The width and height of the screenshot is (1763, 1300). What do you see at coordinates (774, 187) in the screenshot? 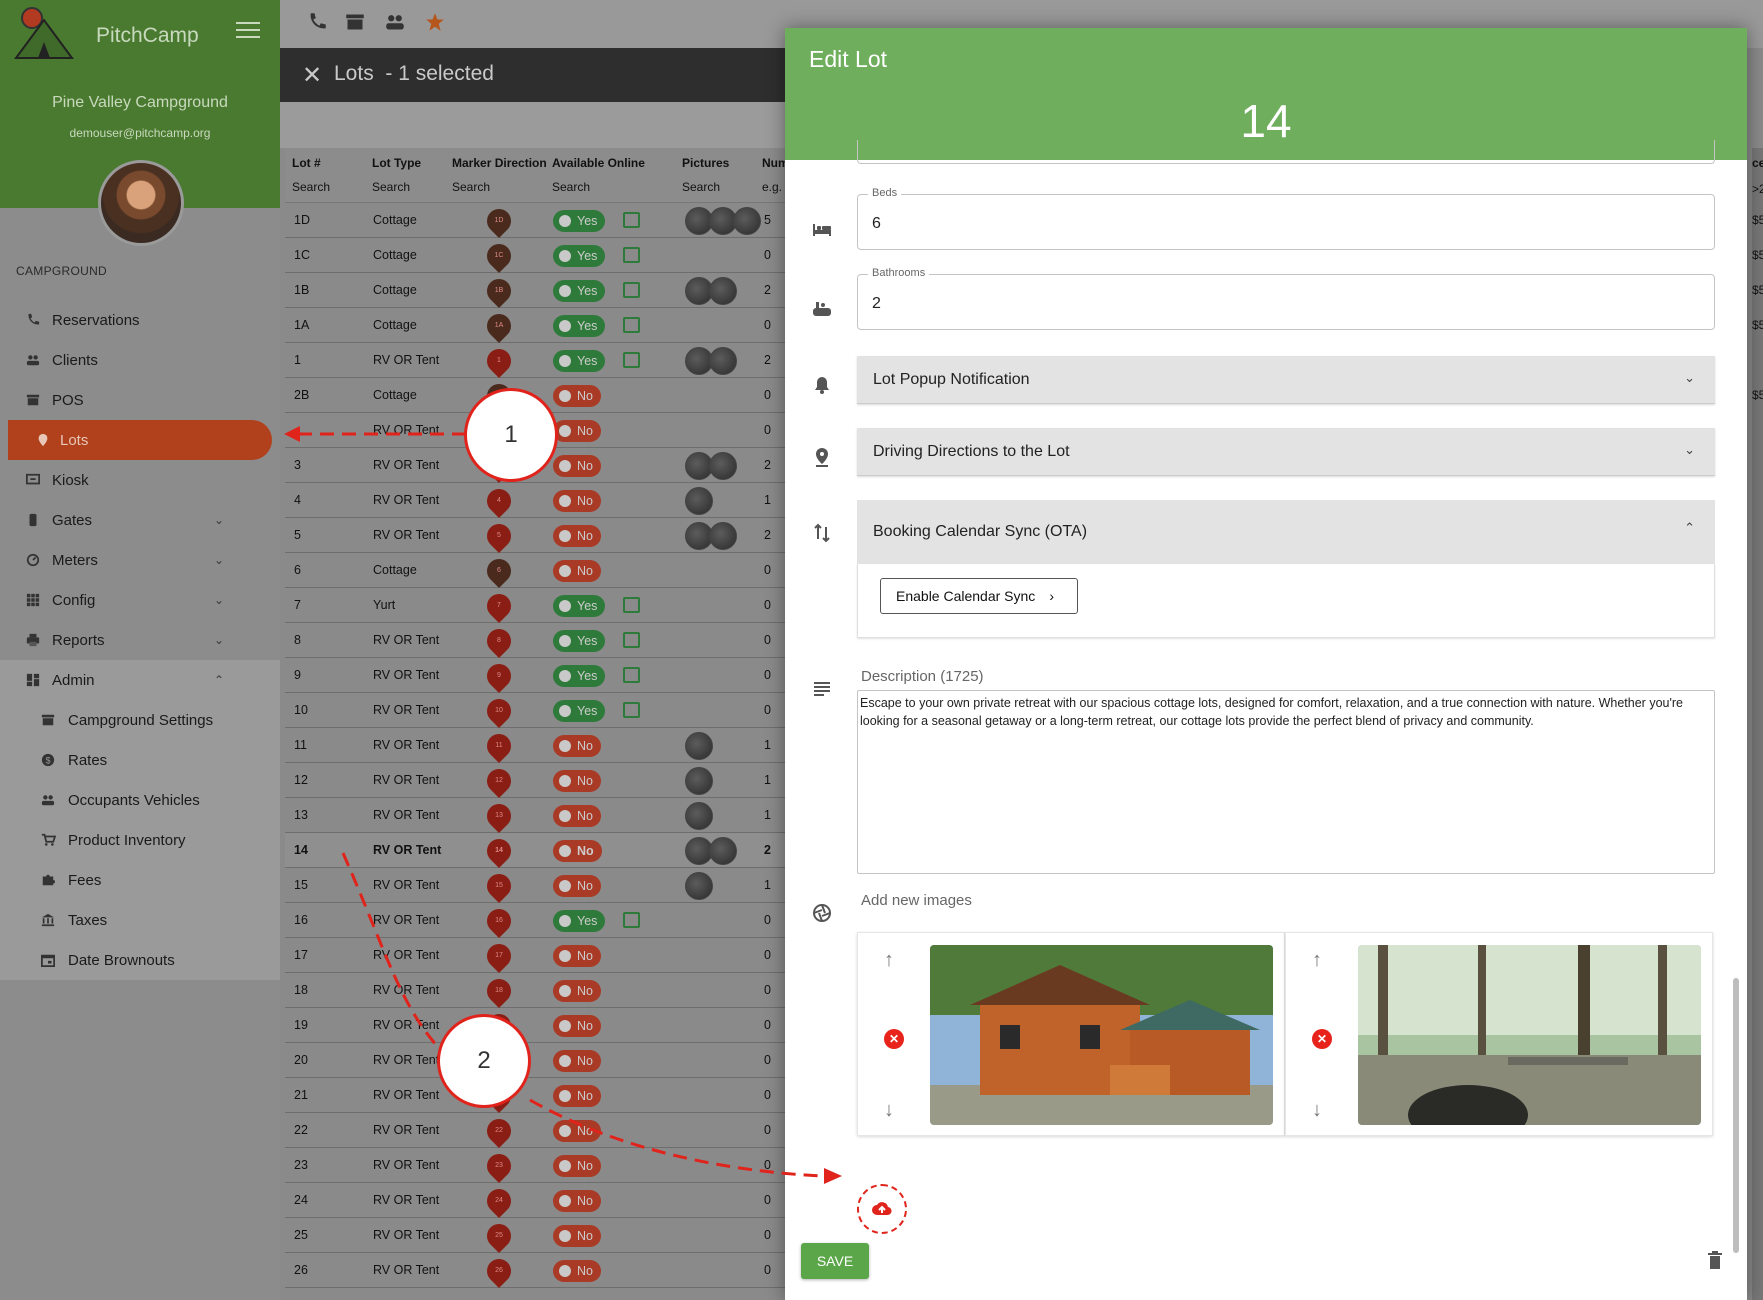
I see `column-filter: e.g.` at bounding box center [774, 187].